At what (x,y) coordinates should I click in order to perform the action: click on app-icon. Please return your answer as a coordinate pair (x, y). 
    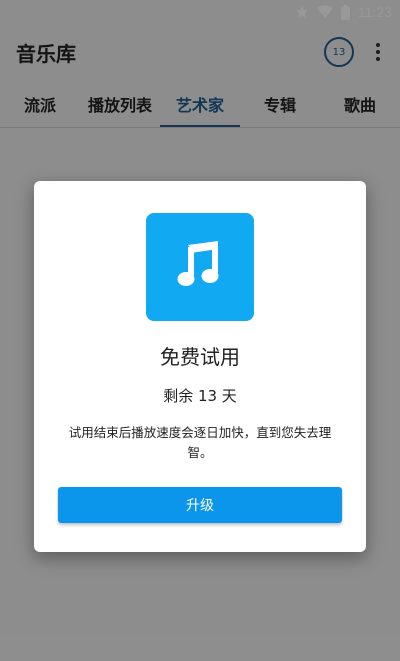
    Looking at the image, I should click on (200, 267).